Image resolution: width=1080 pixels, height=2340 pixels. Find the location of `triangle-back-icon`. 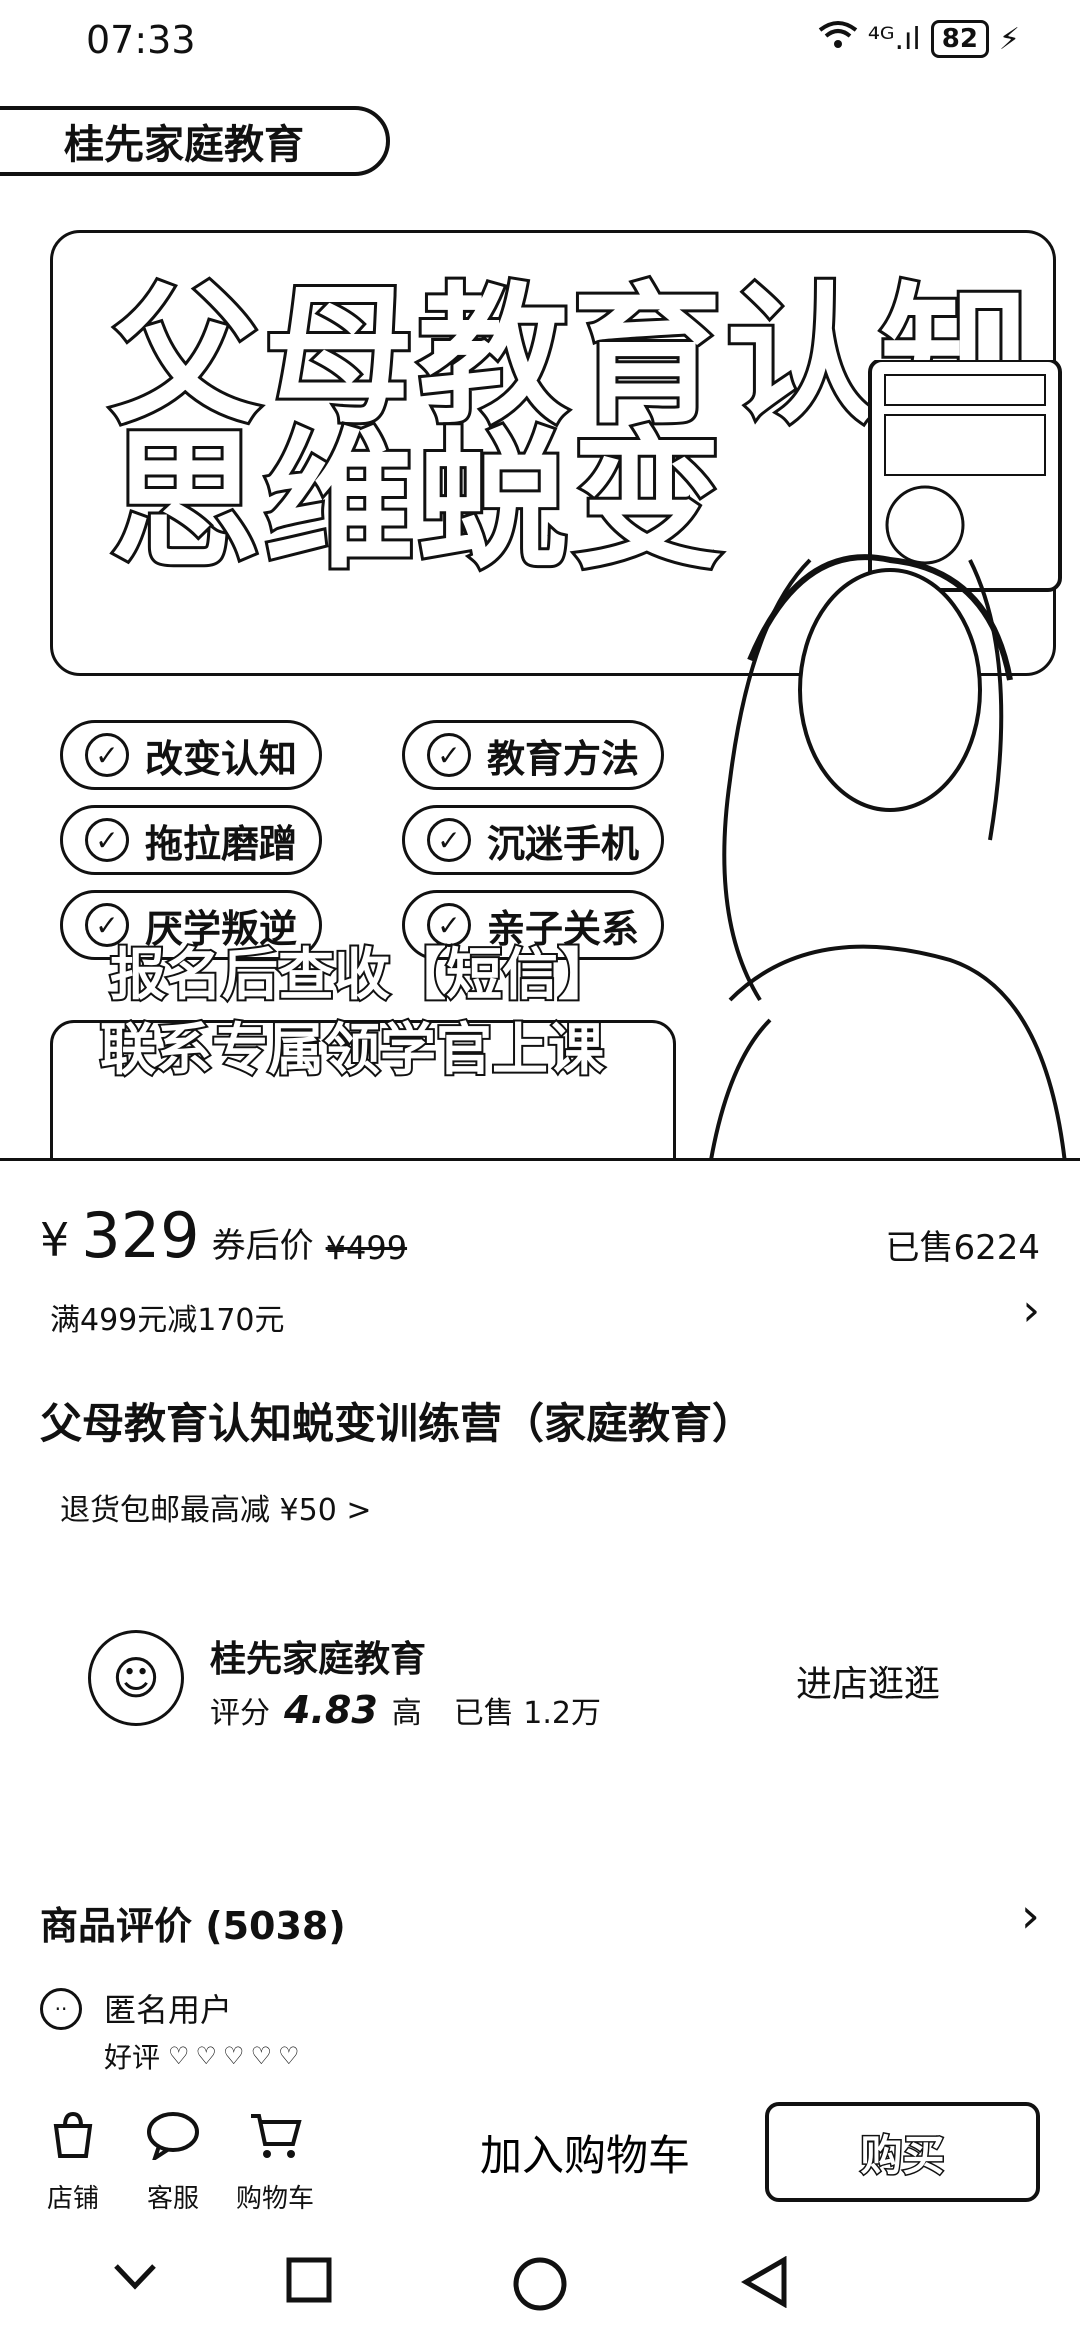

triangle-back-icon is located at coordinates (765, 2286).